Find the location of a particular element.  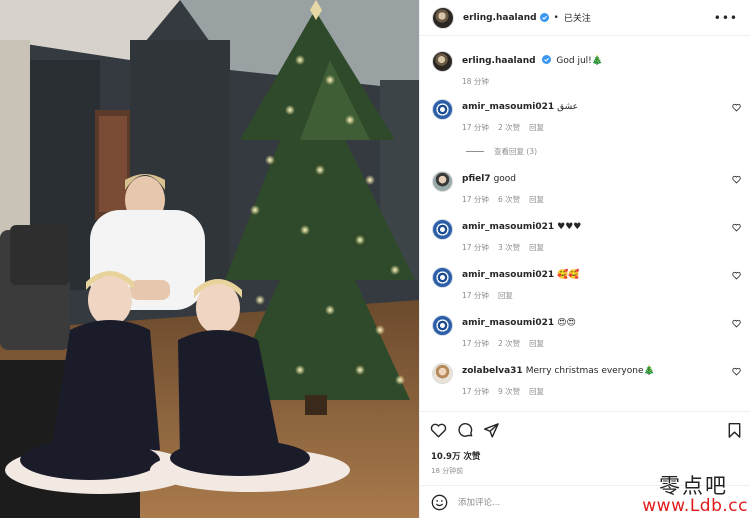

watermark-chinese: 零点吧 is located at coordinates (693, 486).